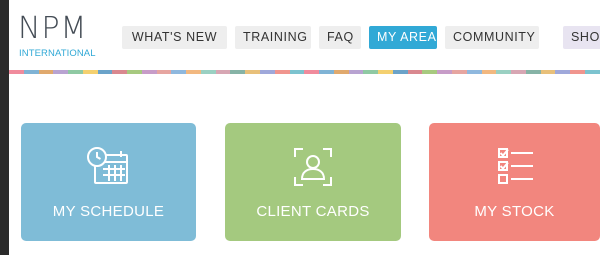 This screenshot has height=255, width=600. I want to click on client-cards-label: CLIENT CARDS, so click(313, 211).